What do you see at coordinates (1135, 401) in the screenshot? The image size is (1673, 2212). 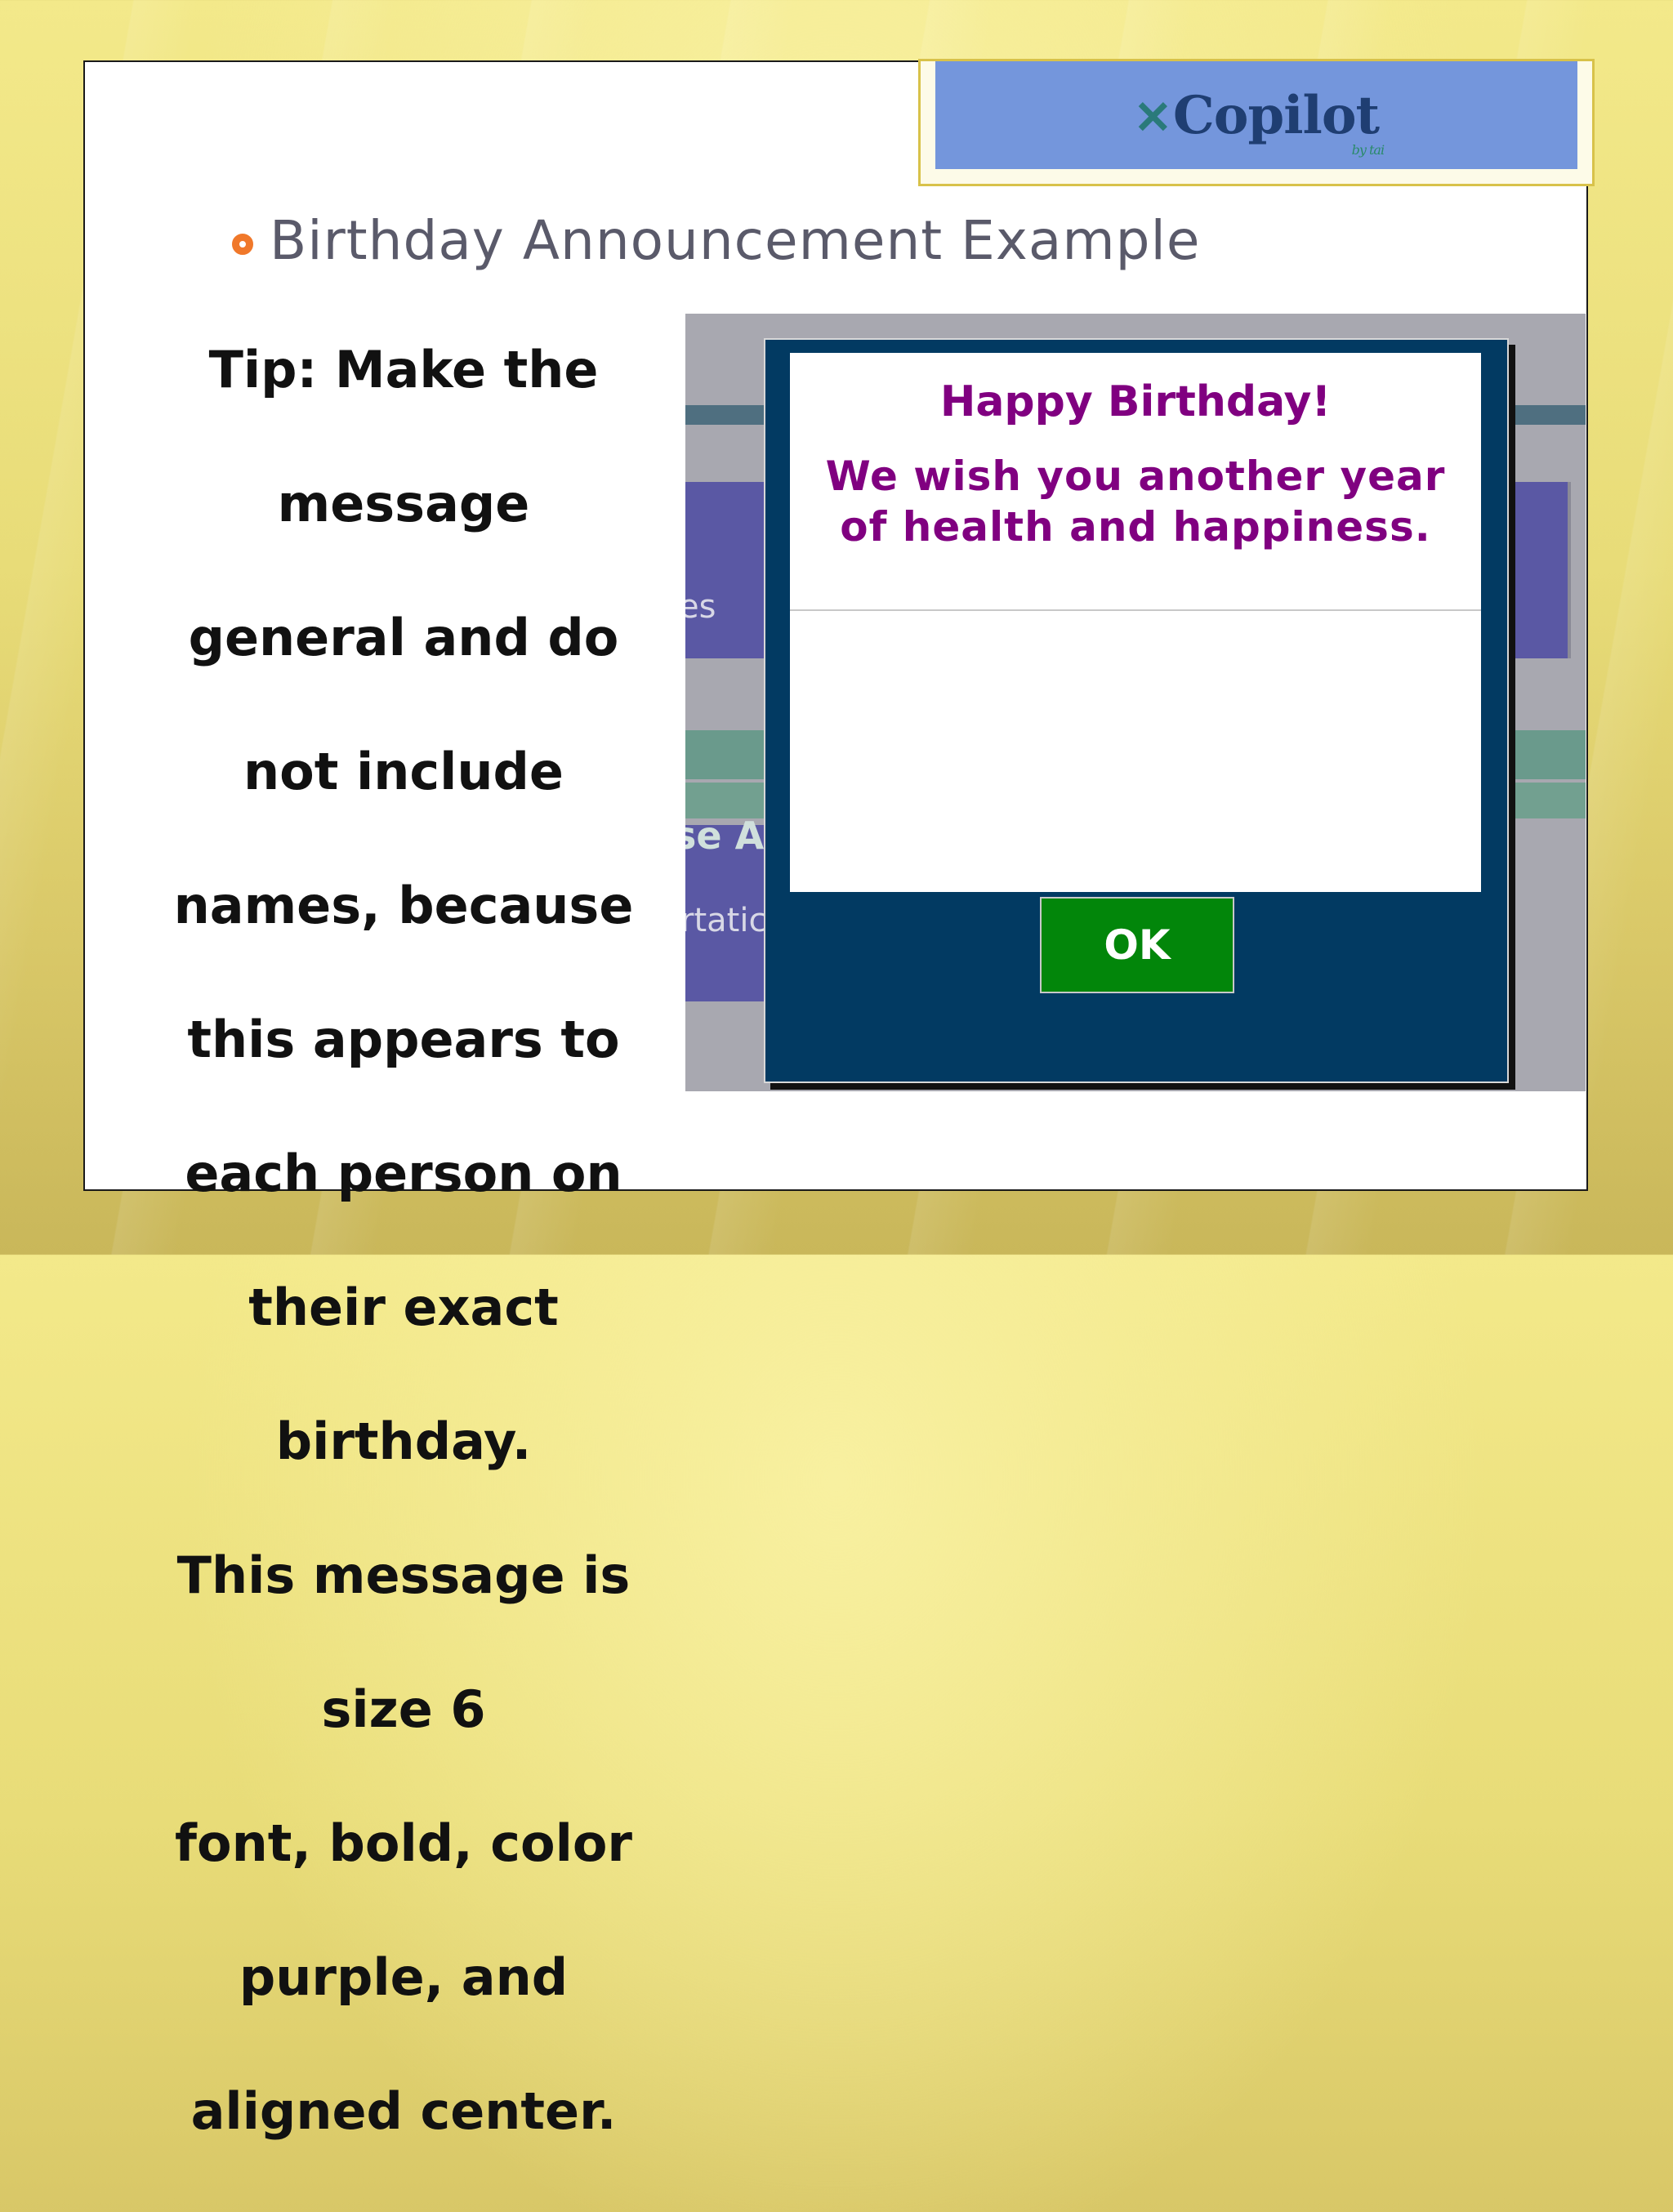 I see `message-title: Happy Birthday!` at bounding box center [1135, 401].